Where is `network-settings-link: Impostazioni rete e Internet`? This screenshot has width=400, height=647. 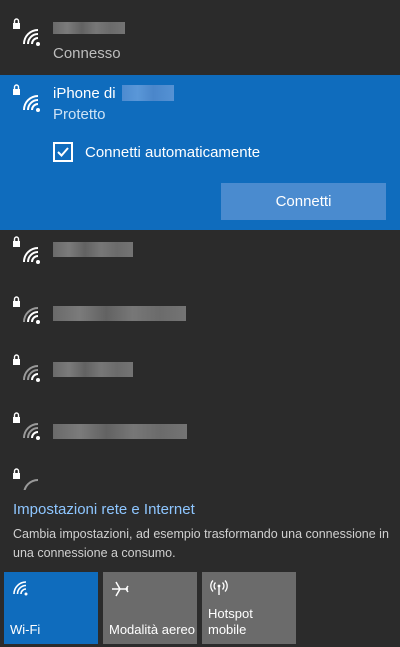
network-settings-link: Impostazioni rete e Internet is located at coordinates (104, 509).